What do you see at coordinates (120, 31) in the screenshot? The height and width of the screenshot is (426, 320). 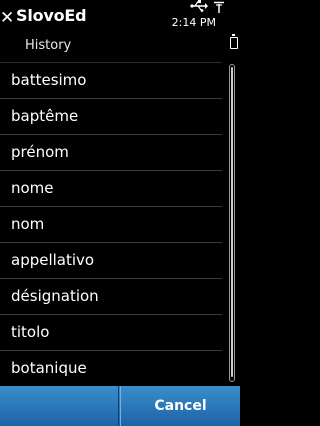 I see `title-bar: ✕ SlovoEd History 2:14 PM` at bounding box center [120, 31].